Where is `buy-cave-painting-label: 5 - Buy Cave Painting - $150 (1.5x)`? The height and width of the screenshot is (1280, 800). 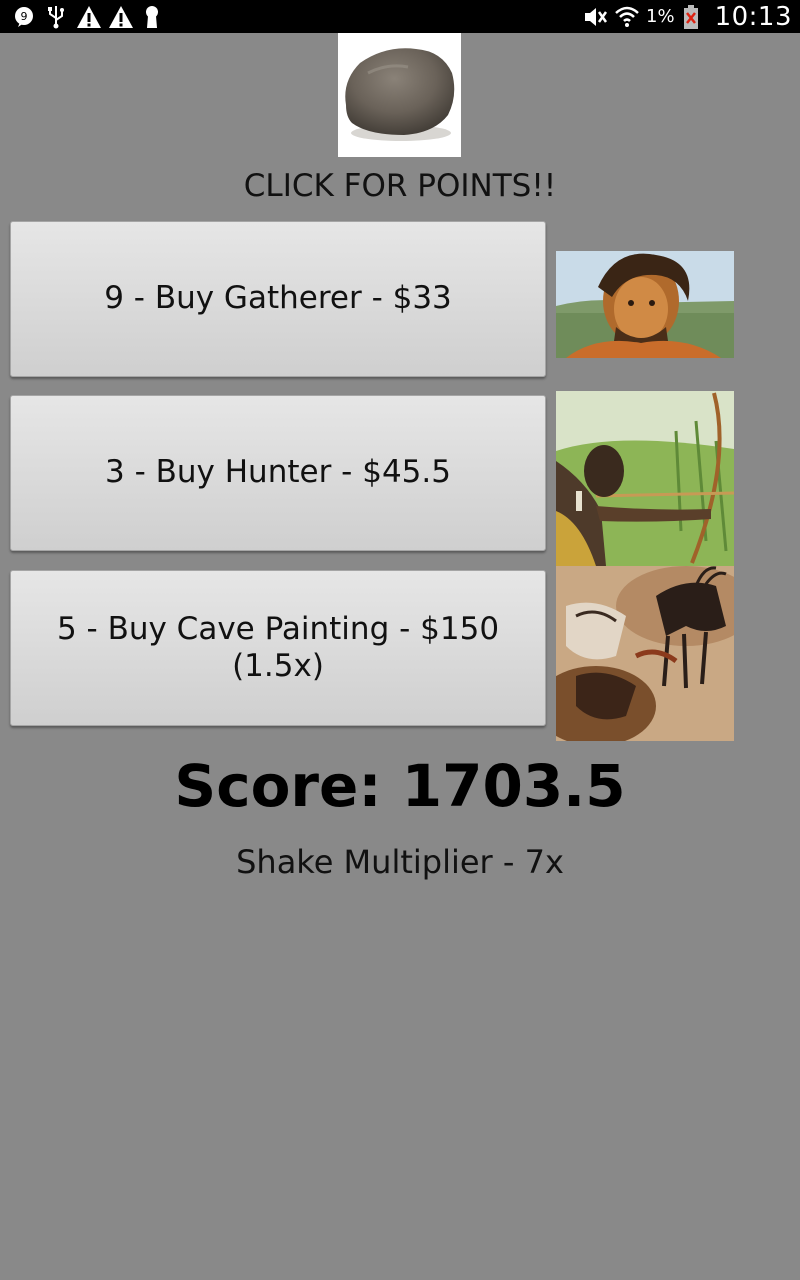
buy-cave-painting-label: 5 - Buy Cave Painting - $150 (1.5x) is located at coordinates (278, 647).